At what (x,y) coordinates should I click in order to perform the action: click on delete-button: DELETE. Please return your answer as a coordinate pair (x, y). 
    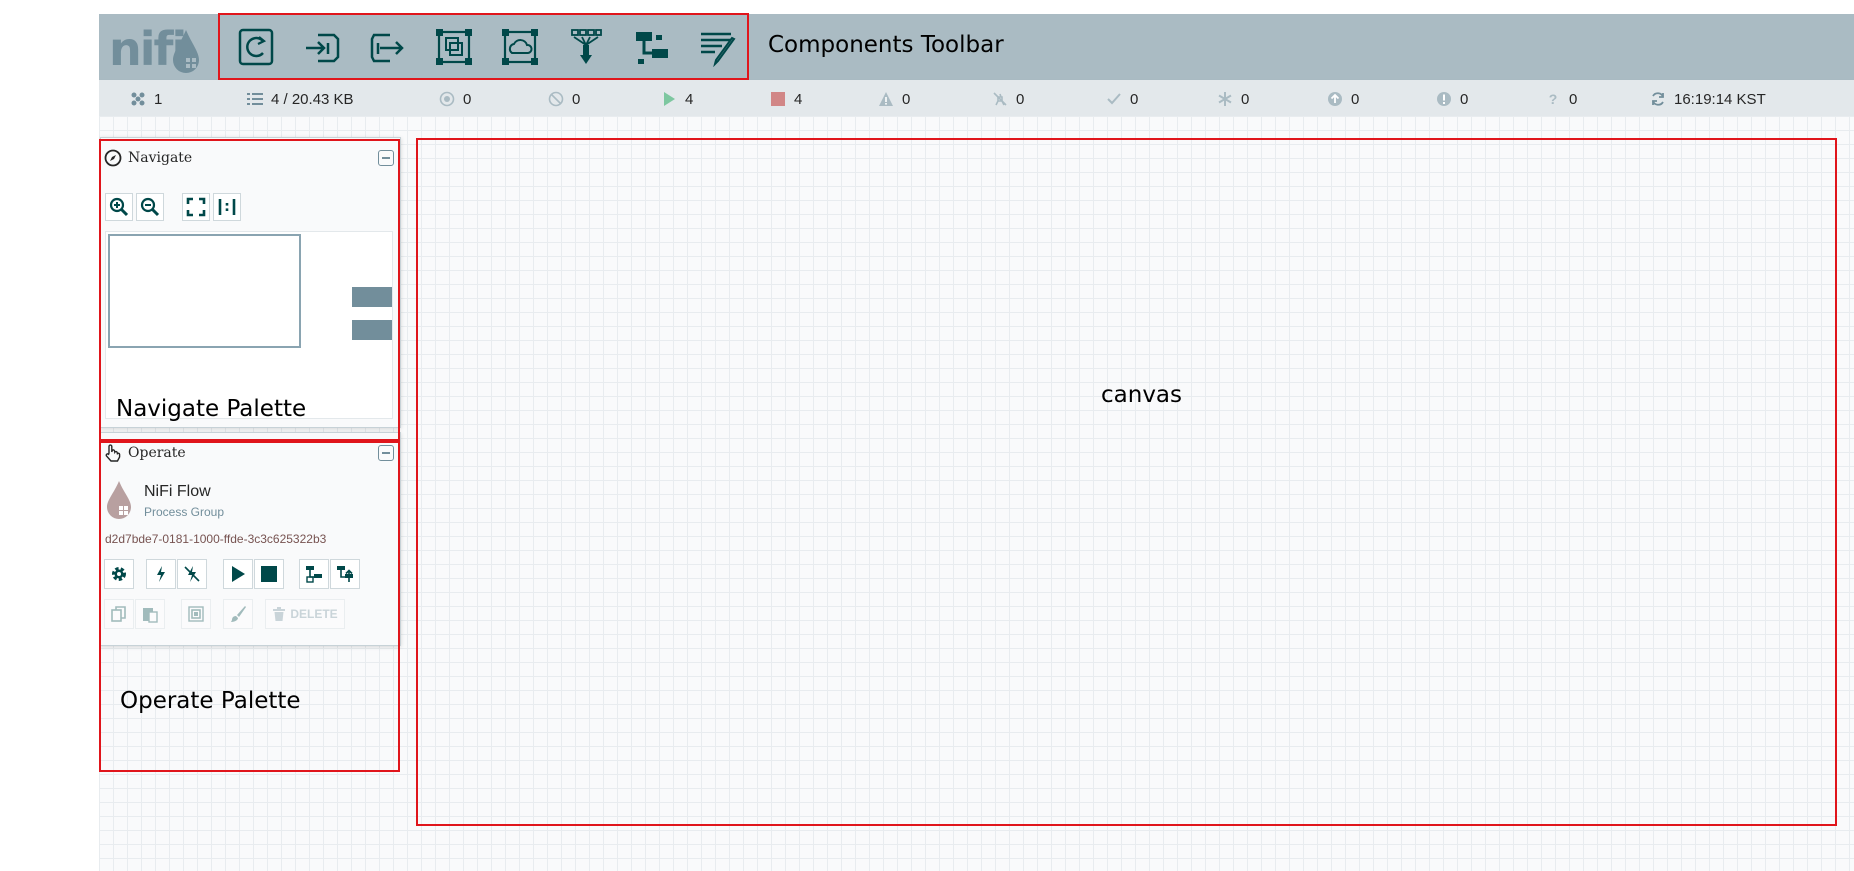
    Looking at the image, I should click on (305, 614).